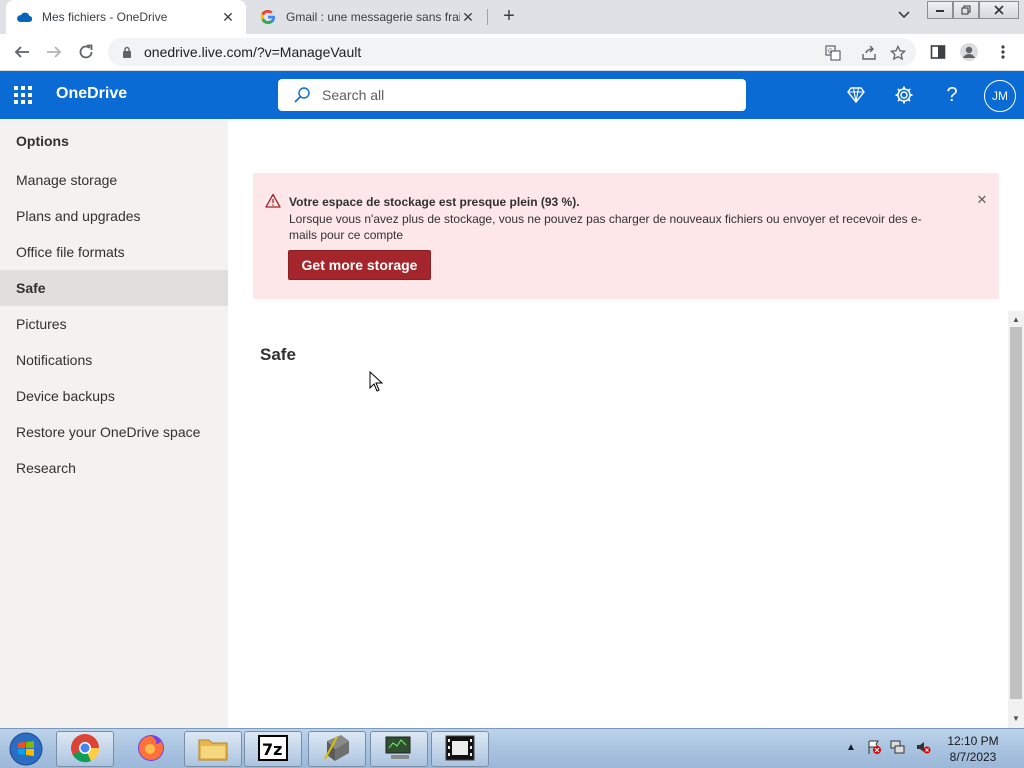  I want to click on taskbar-app, so click(337, 749).